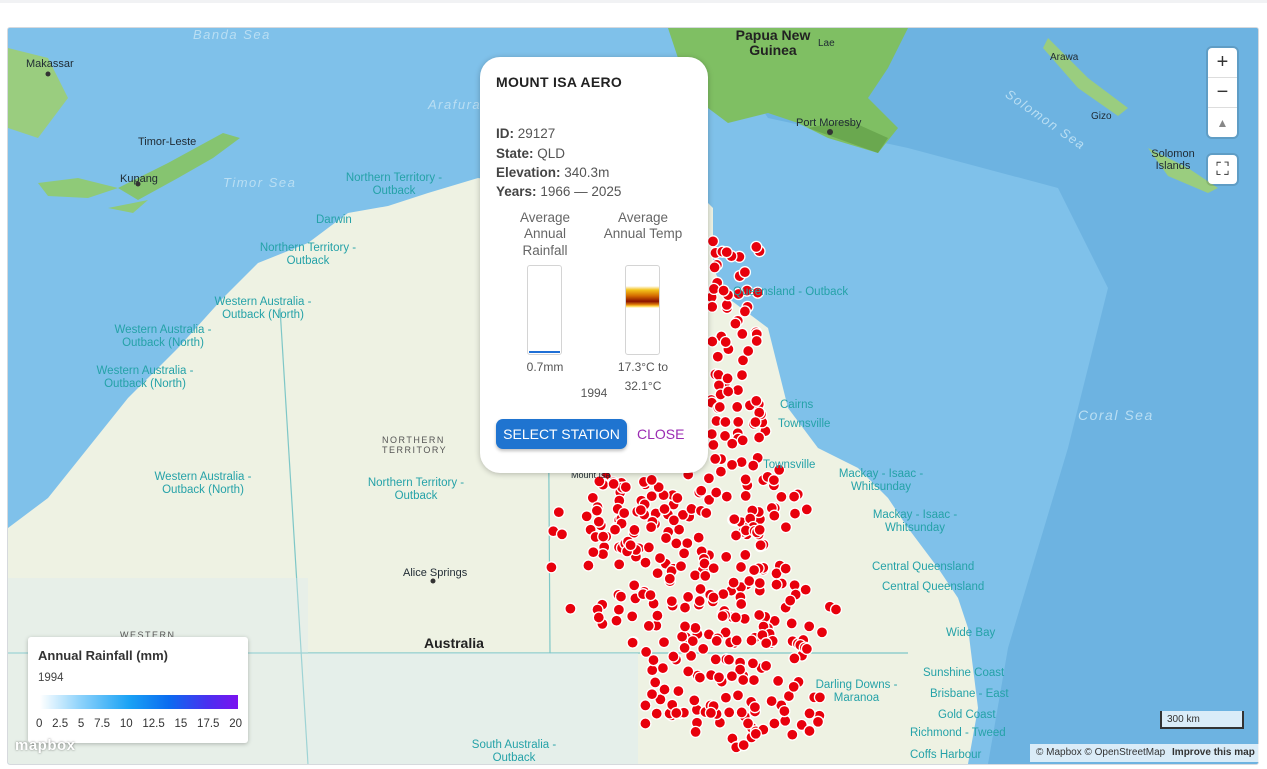 The height and width of the screenshot is (769, 1267). I want to click on mapbox-logo: mapbox, so click(45, 745).